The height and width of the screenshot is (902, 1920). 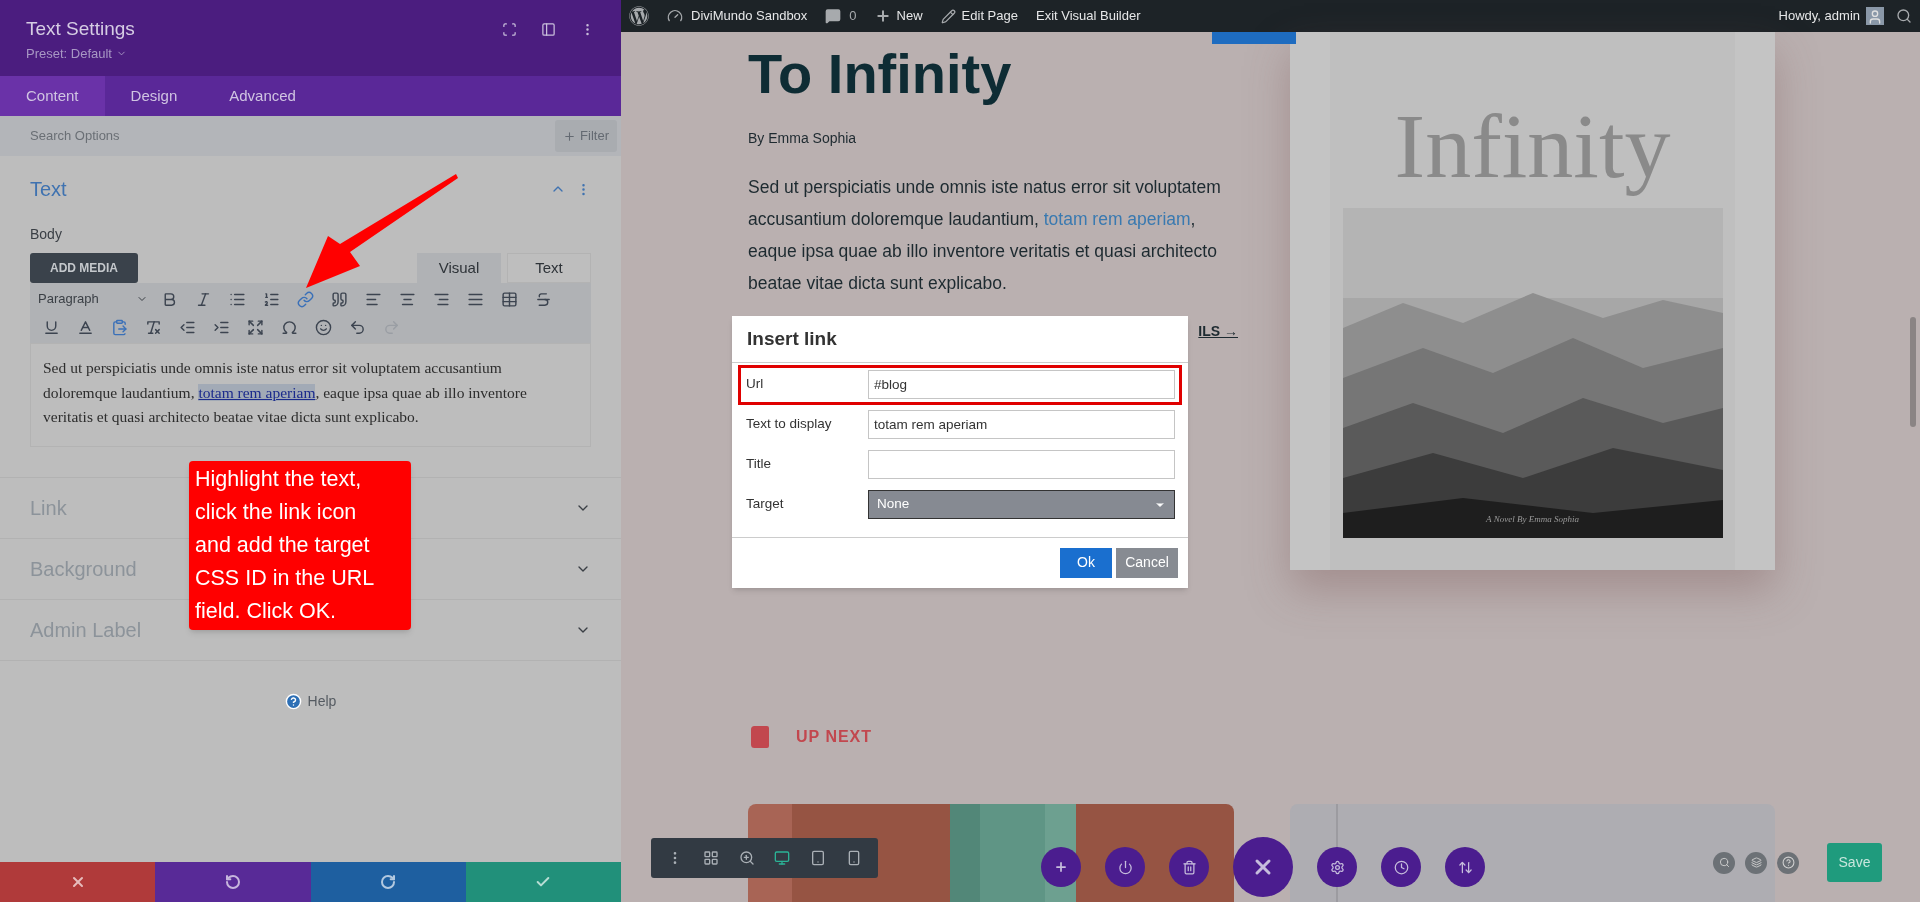 I want to click on field-label: Url, so click(x=755, y=384).